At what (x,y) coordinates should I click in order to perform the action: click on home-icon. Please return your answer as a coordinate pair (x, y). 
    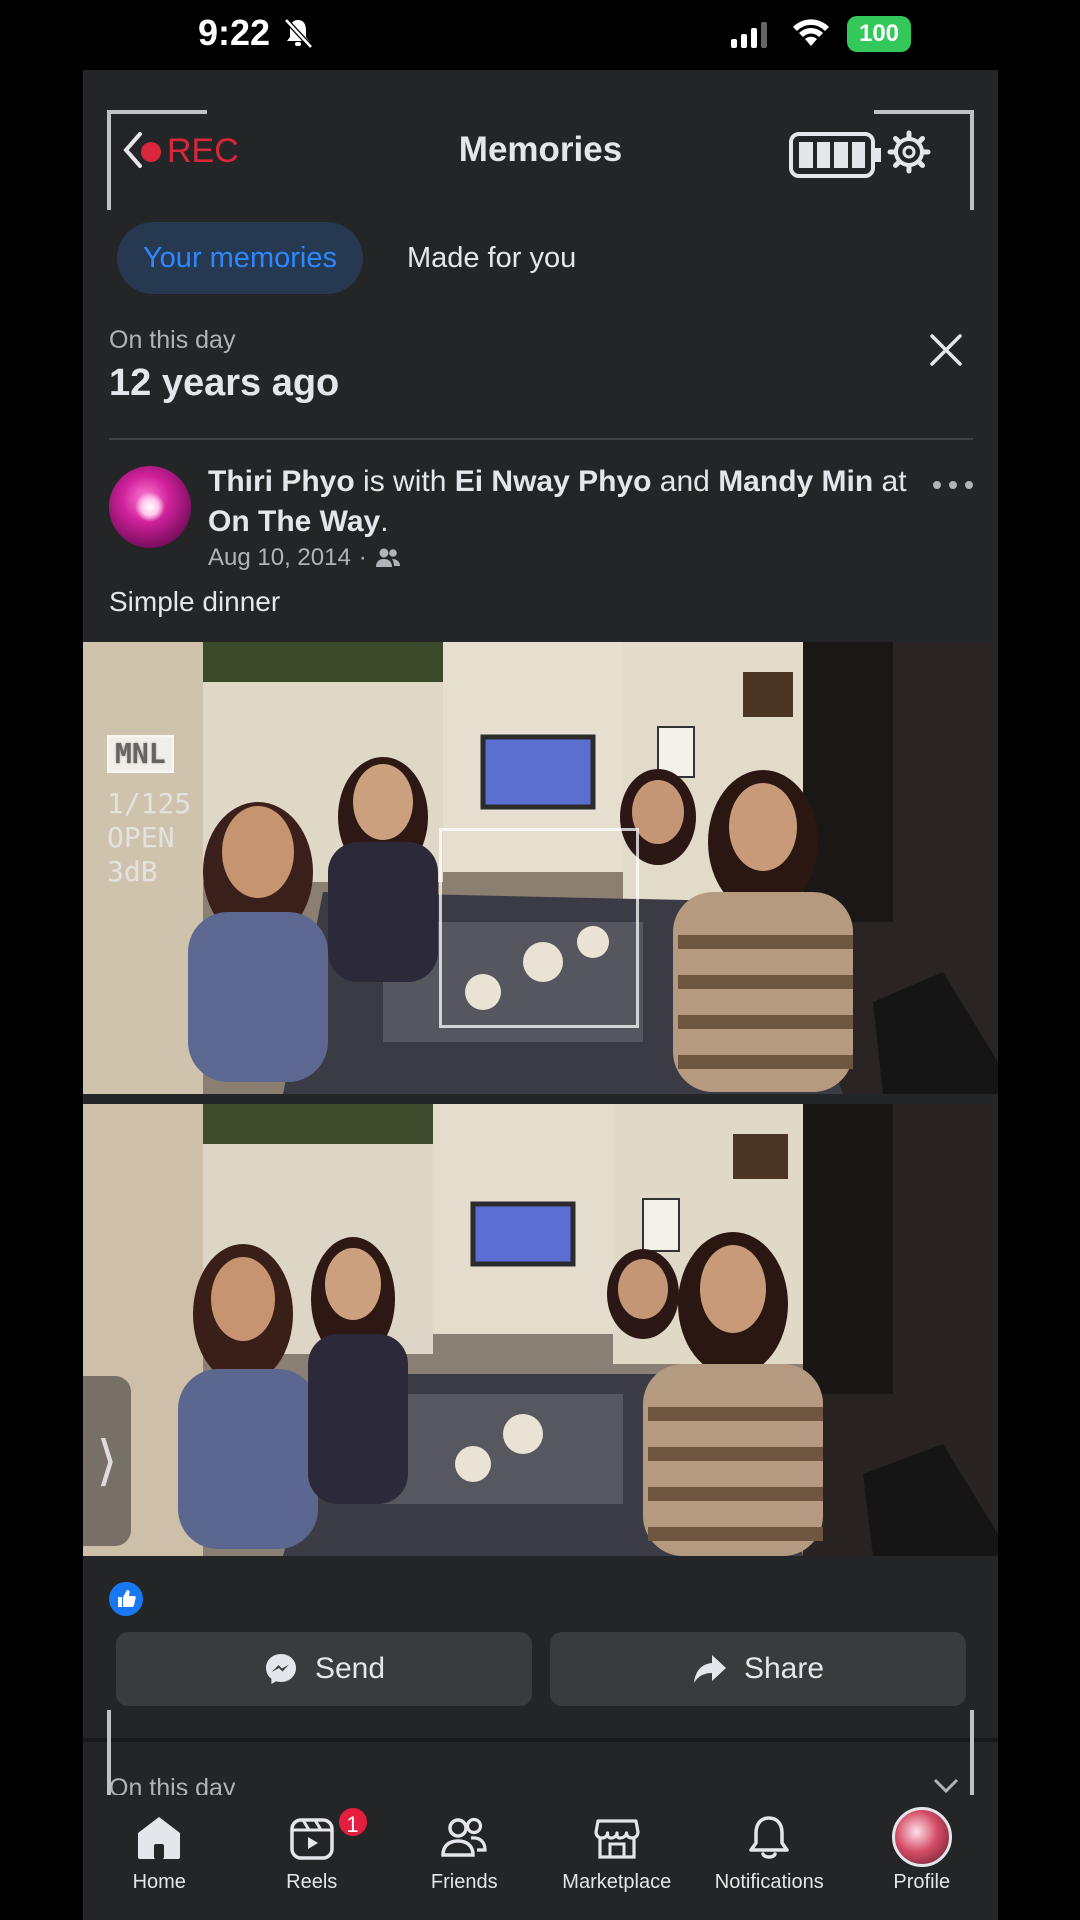
    Looking at the image, I should click on (159, 1838).